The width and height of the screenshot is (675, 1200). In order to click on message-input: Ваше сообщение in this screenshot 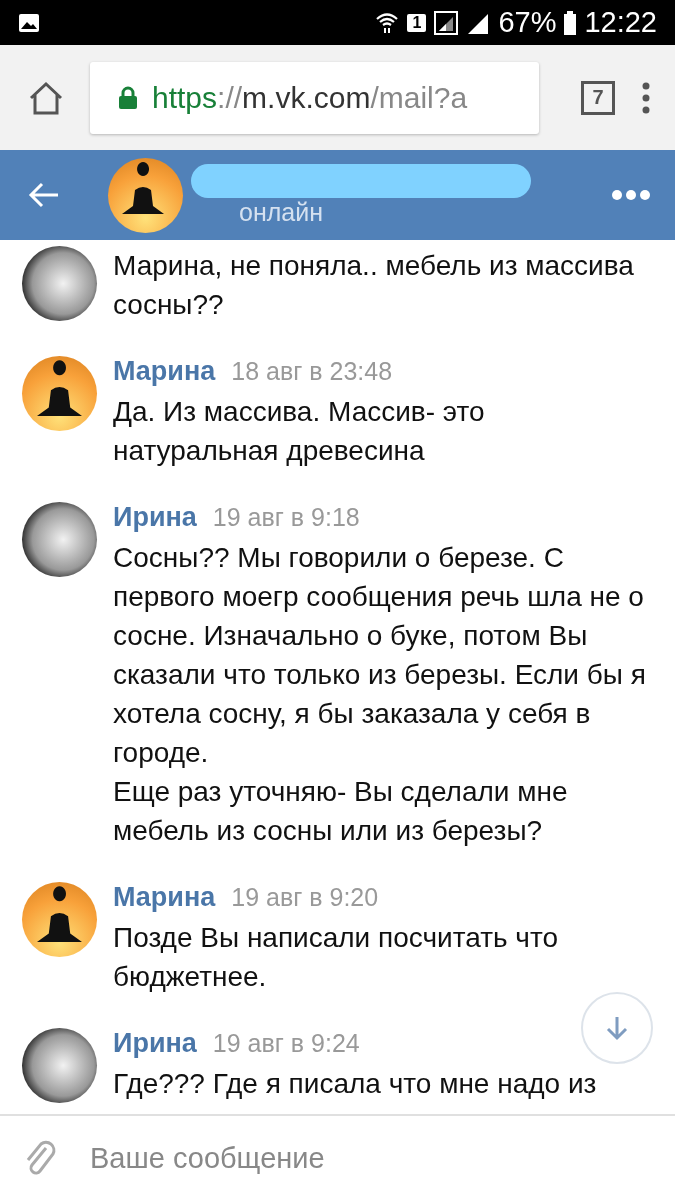, I will do `click(369, 1158)`.